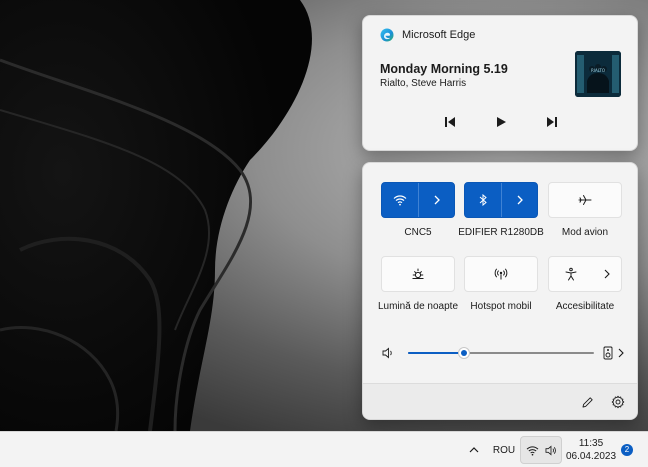 This screenshot has height=467, width=648. I want to click on wifi-more-button, so click(436, 200).